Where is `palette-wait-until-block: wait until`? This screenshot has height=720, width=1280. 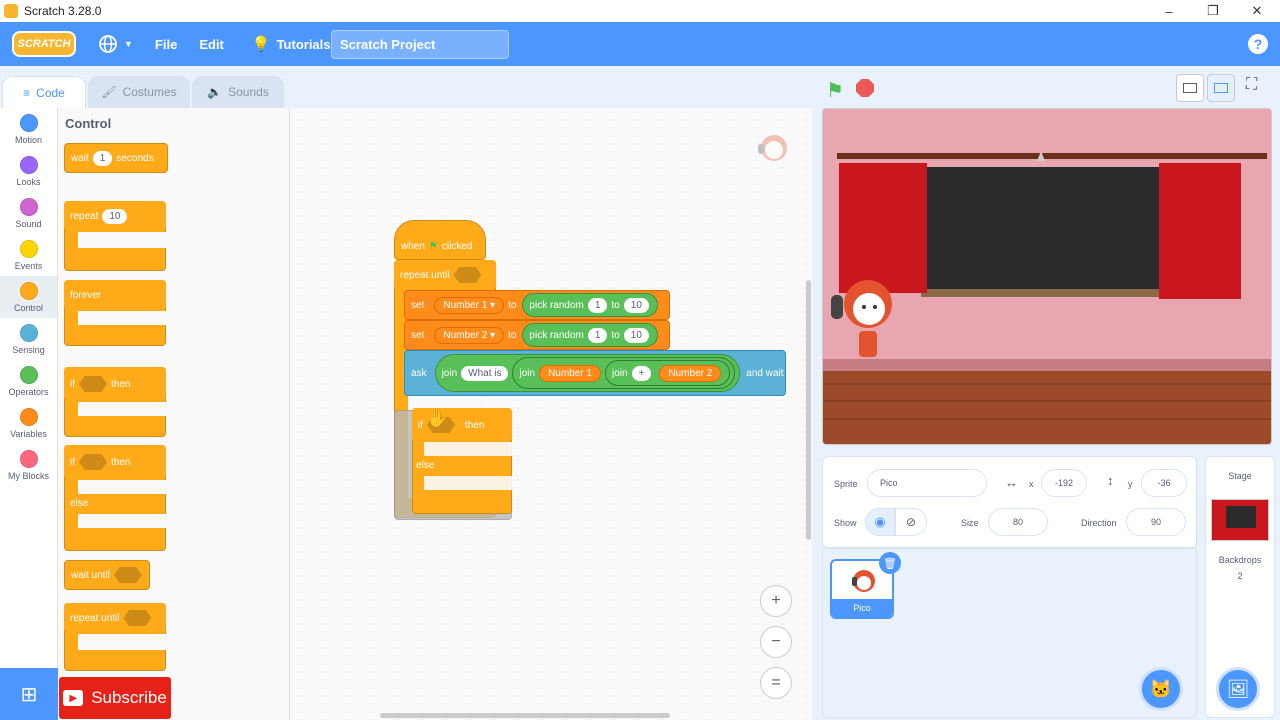
palette-wait-until-block: wait until is located at coordinates (107, 575).